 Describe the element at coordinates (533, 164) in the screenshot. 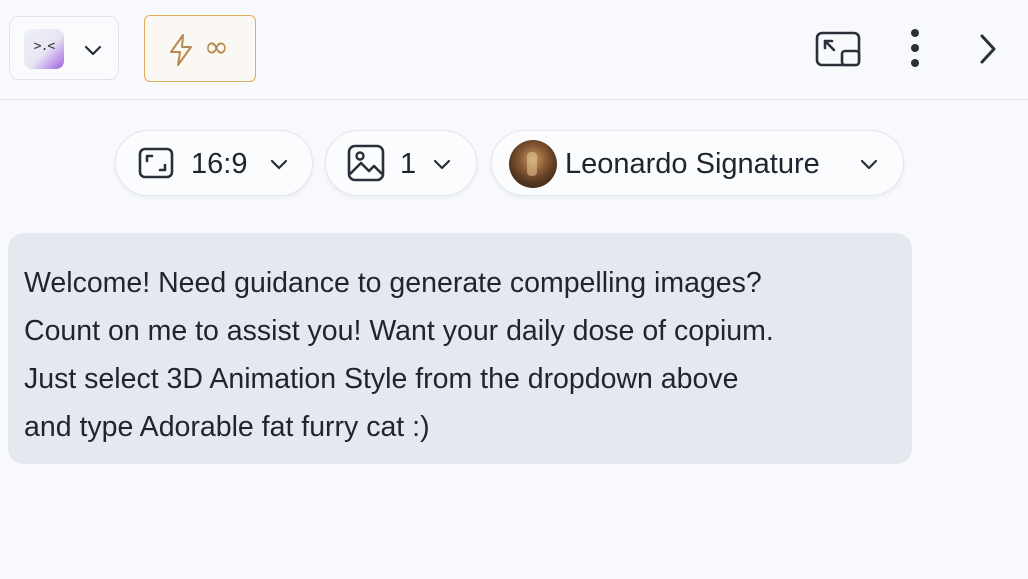

I see `model-avatar` at that location.